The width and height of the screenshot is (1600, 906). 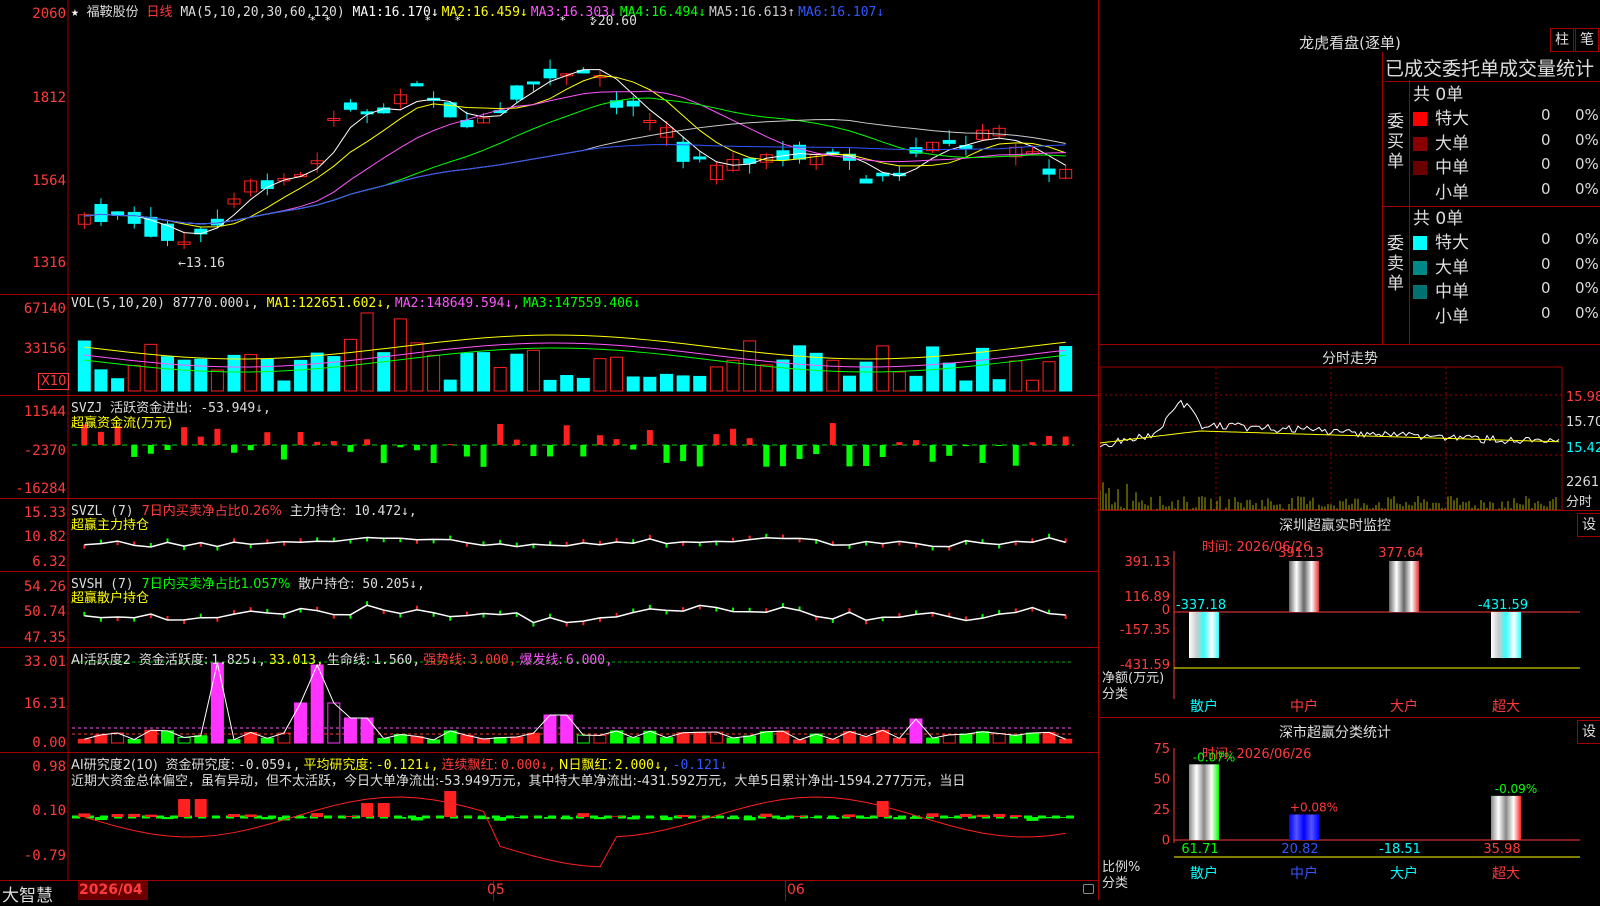 What do you see at coordinates (33, 451) in the screenshot?
I see `svzj-axis-1: -2370` at bounding box center [33, 451].